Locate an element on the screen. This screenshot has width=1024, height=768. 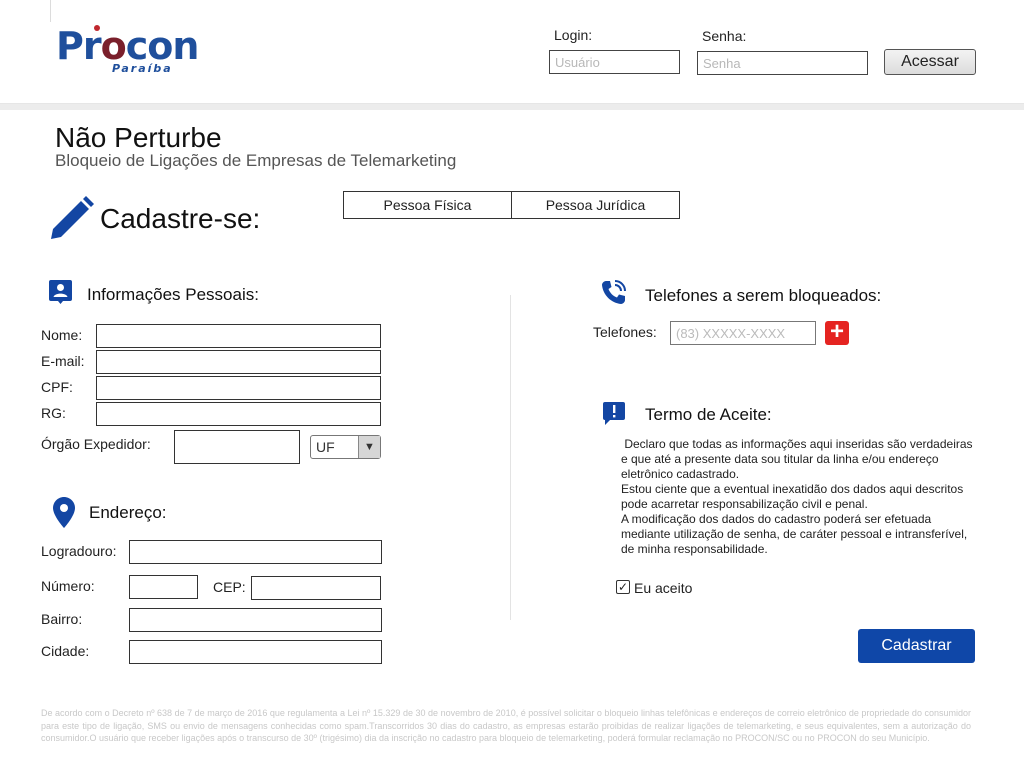
uf-select-value: UF is located at coordinates (325, 447).